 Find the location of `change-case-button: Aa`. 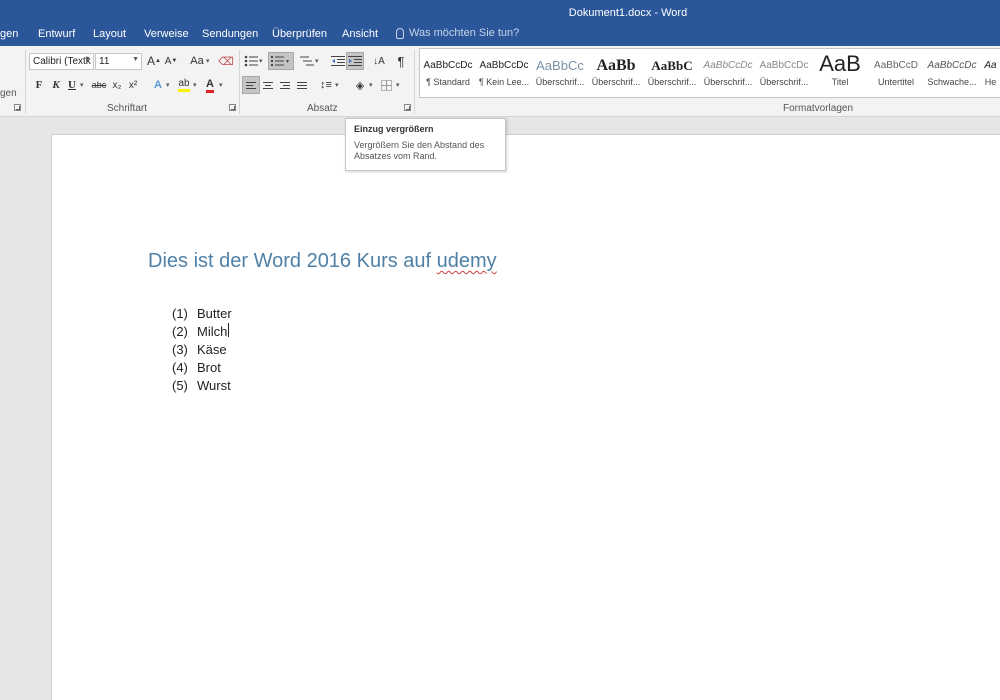

change-case-button: Aa is located at coordinates (197, 61).